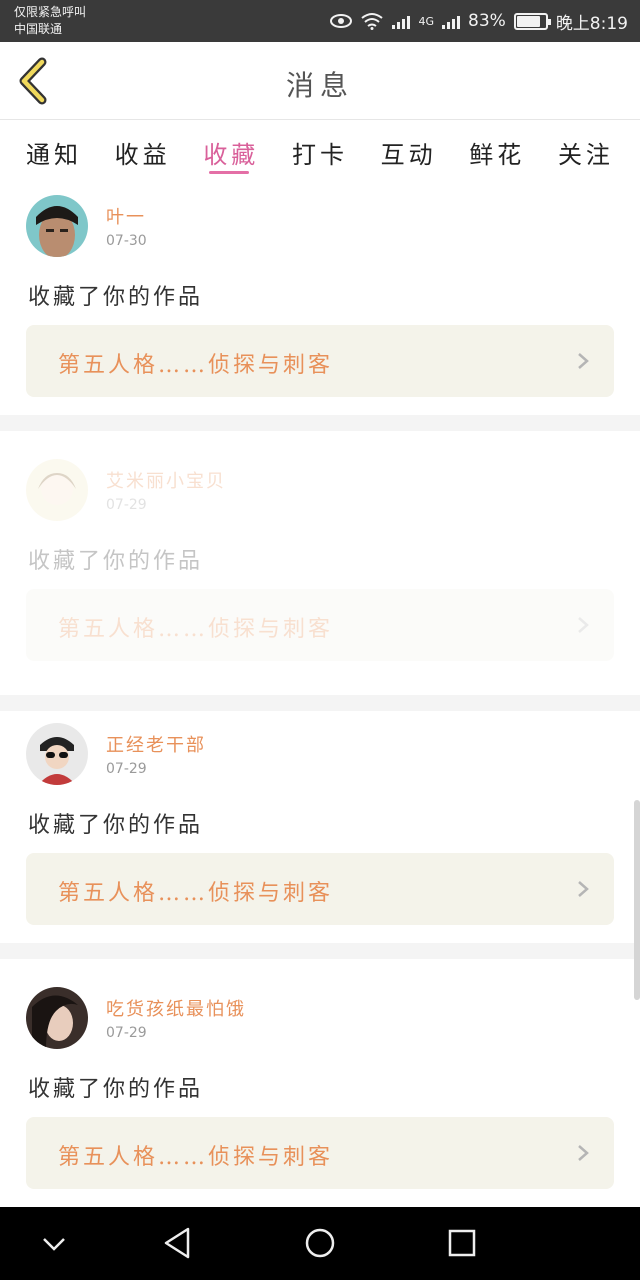  What do you see at coordinates (38, 29) in the screenshot?
I see `carrier-name: 中国联通` at bounding box center [38, 29].